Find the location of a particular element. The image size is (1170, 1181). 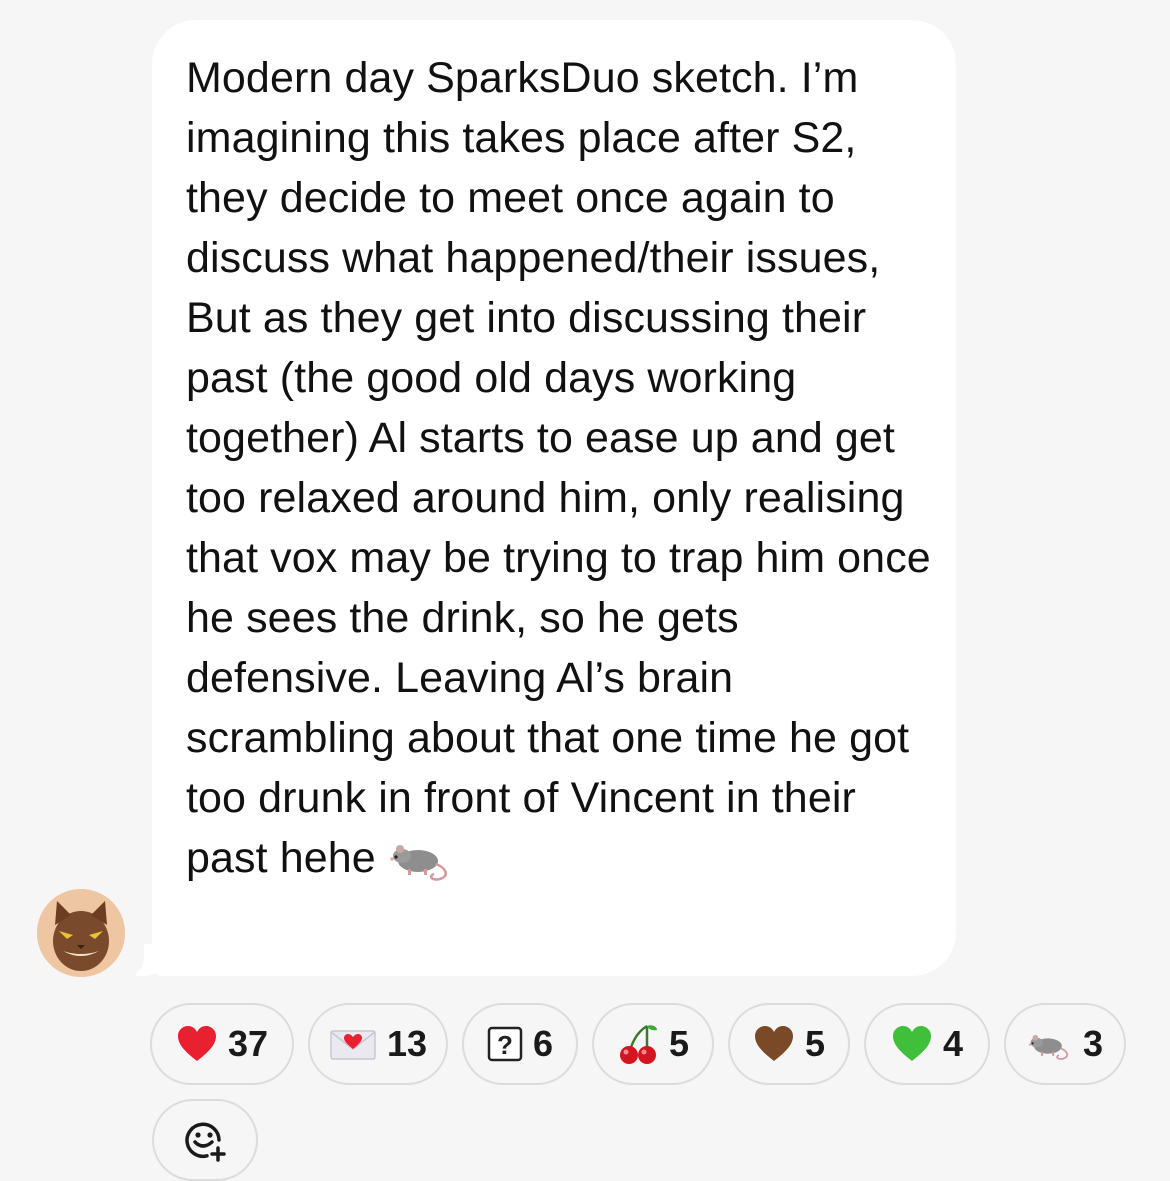

reaction-rat: 3 is located at coordinates (1065, 1044).